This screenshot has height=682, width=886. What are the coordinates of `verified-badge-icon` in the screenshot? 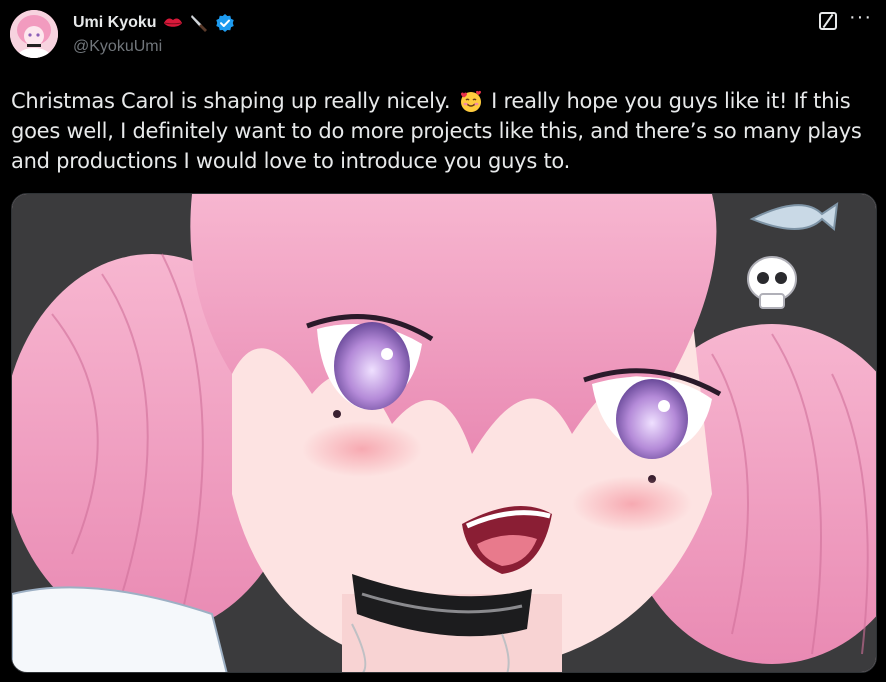 It's located at (225, 23).